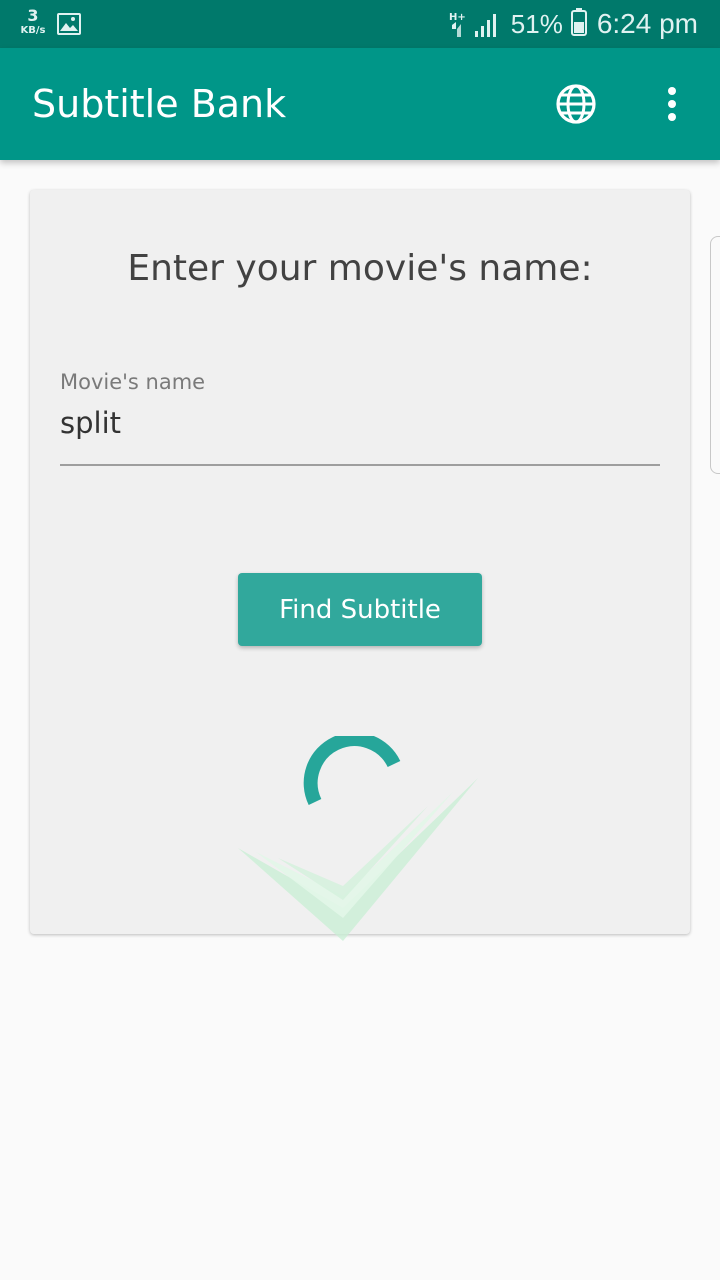  Describe the element at coordinates (360, 24) in the screenshot. I see `status-bar: 3 KB/s H+ 51% 6:24 pm` at that location.